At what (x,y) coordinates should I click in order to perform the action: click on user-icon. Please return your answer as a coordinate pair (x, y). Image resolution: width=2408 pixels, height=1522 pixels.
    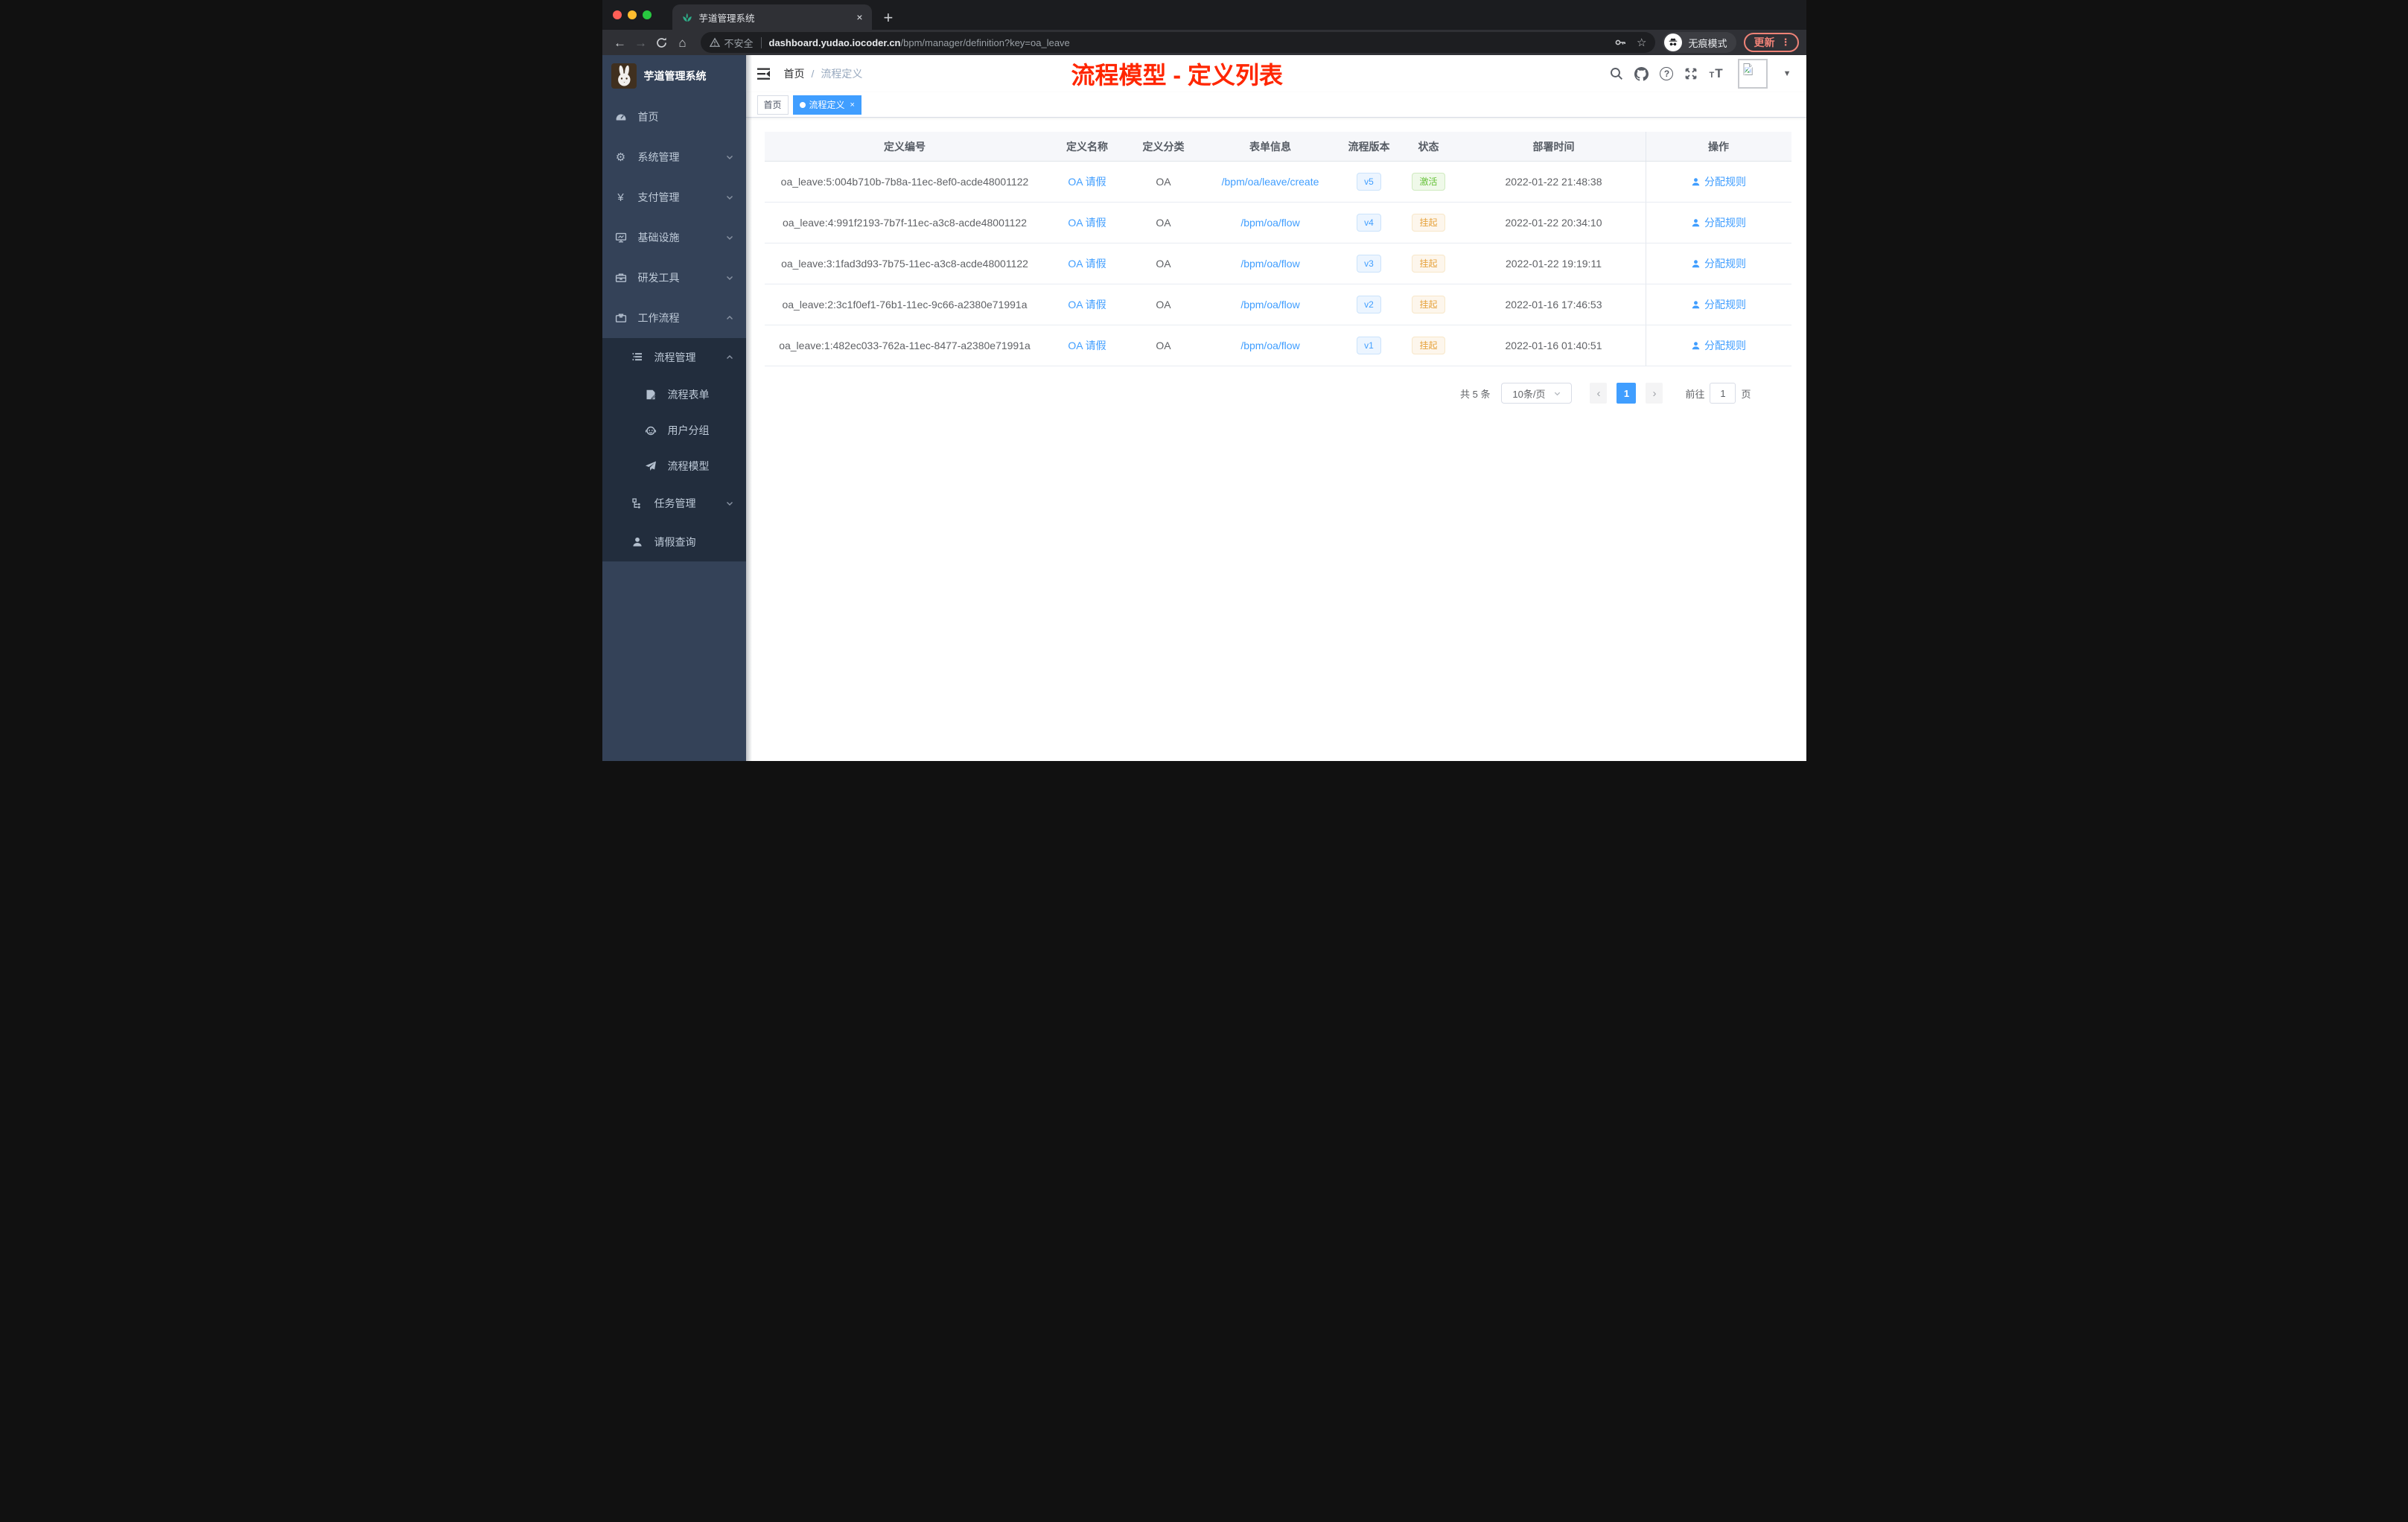
    Looking at the image, I should click on (637, 542).